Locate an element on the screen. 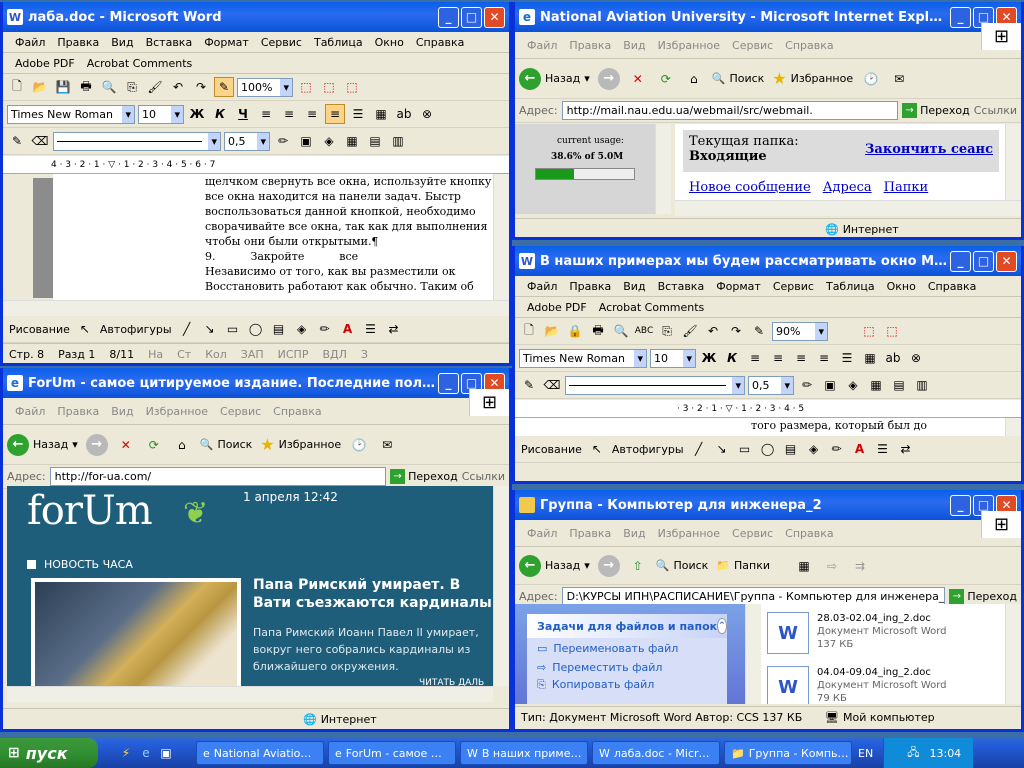 This screenshot has width=1024, height=768. pdf-mail-icon: ⬚ is located at coordinates (329, 87).